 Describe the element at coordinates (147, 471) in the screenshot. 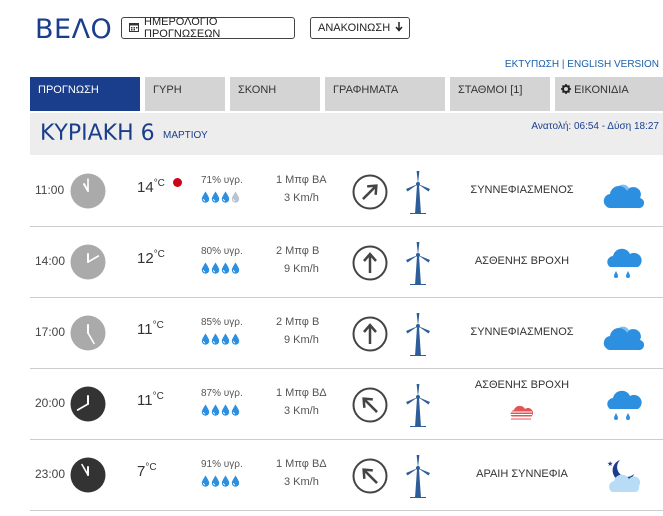

I see `row-temperature: 7°C` at that location.